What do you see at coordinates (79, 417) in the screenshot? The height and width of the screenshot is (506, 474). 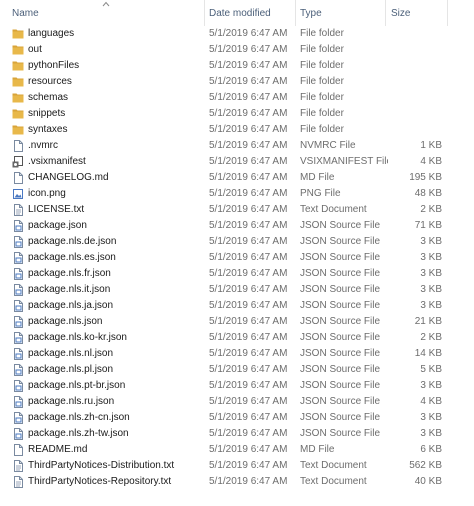 I see `file-name: package.nls.zh-cn.json` at bounding box center [79, 417].